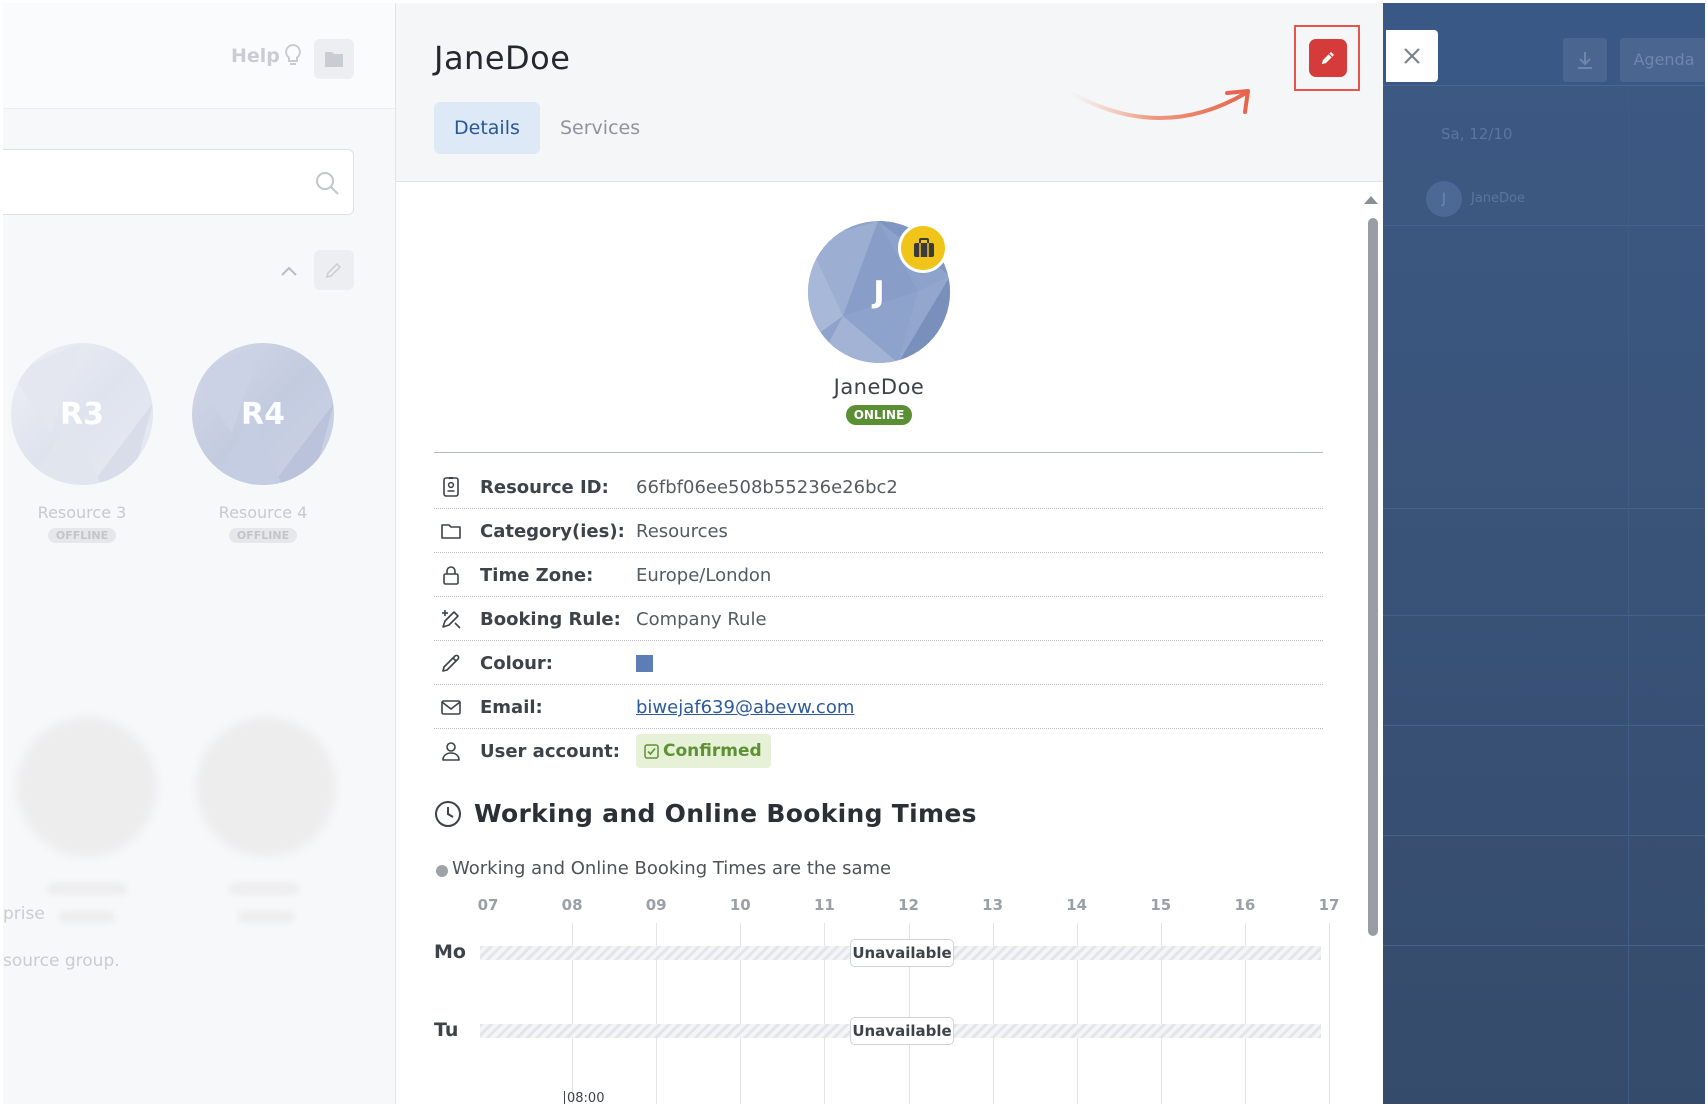 This screenshot has height=1107, width=1708. What do you see at coordinates (878, 707) in the screenshot?
I see `detail-row-email: Email: biwejaf639@abevw.com` at bounding box center [878, 707].